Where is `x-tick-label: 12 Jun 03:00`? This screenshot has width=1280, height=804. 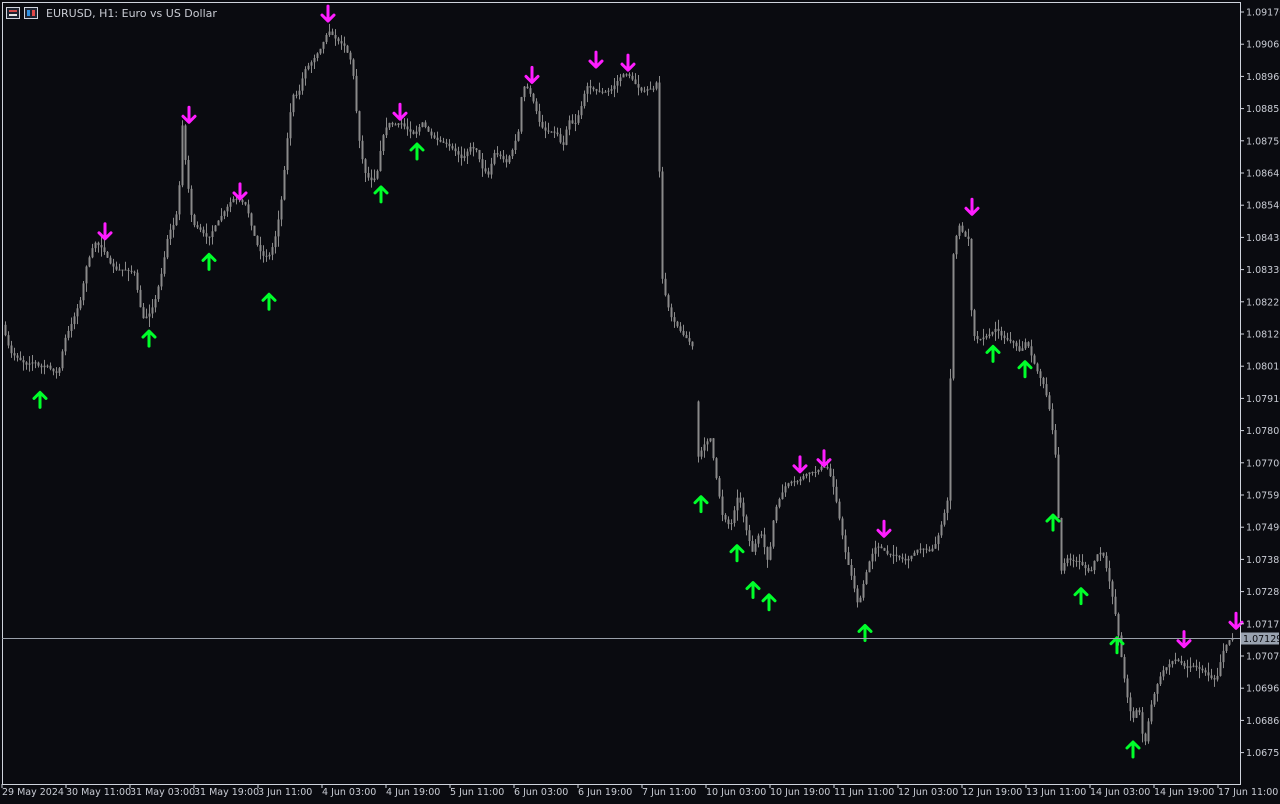 x-tick-label: 12 Jun 03:00 is located at coordinates (928, 792).